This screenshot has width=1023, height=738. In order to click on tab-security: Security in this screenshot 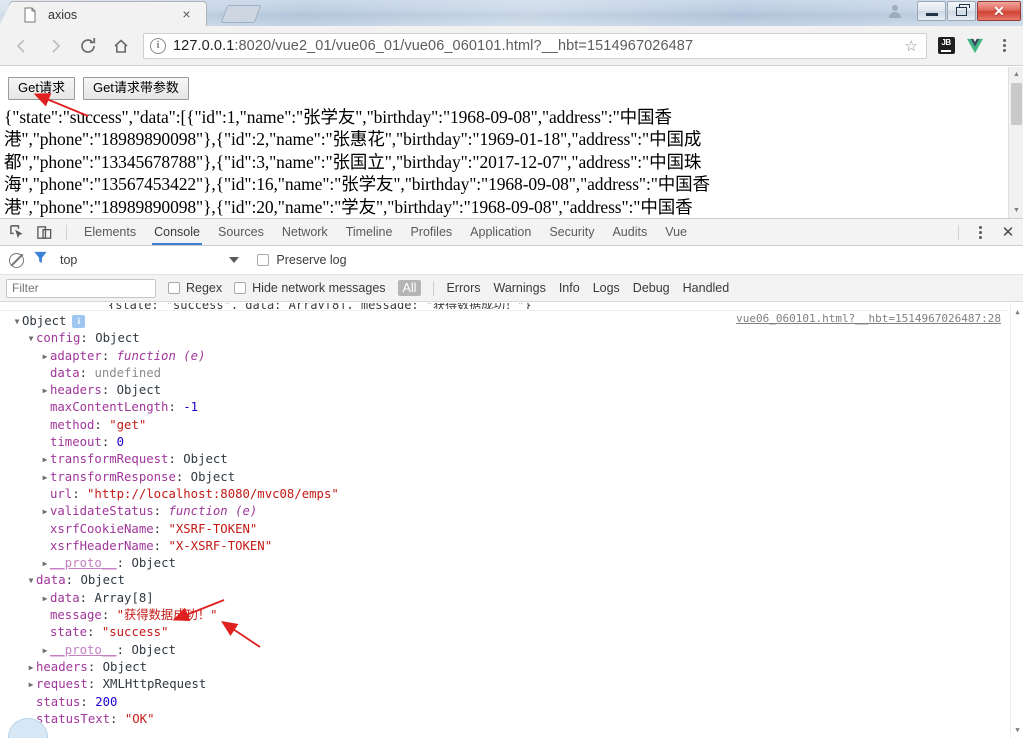, I will do `click(571, 232)`.